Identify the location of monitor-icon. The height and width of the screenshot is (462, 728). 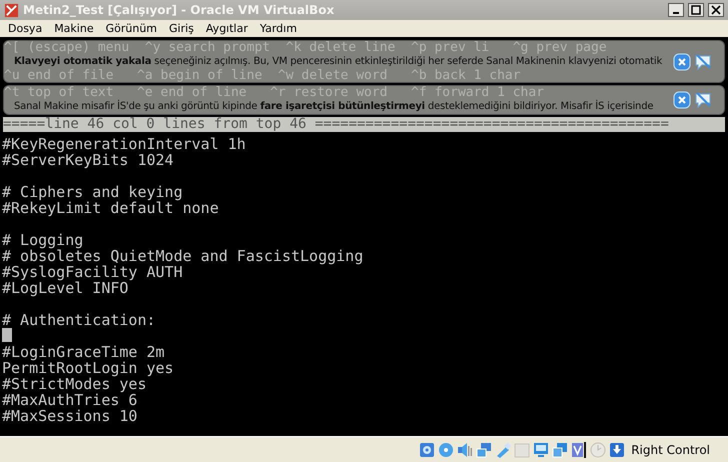
(541, 450).